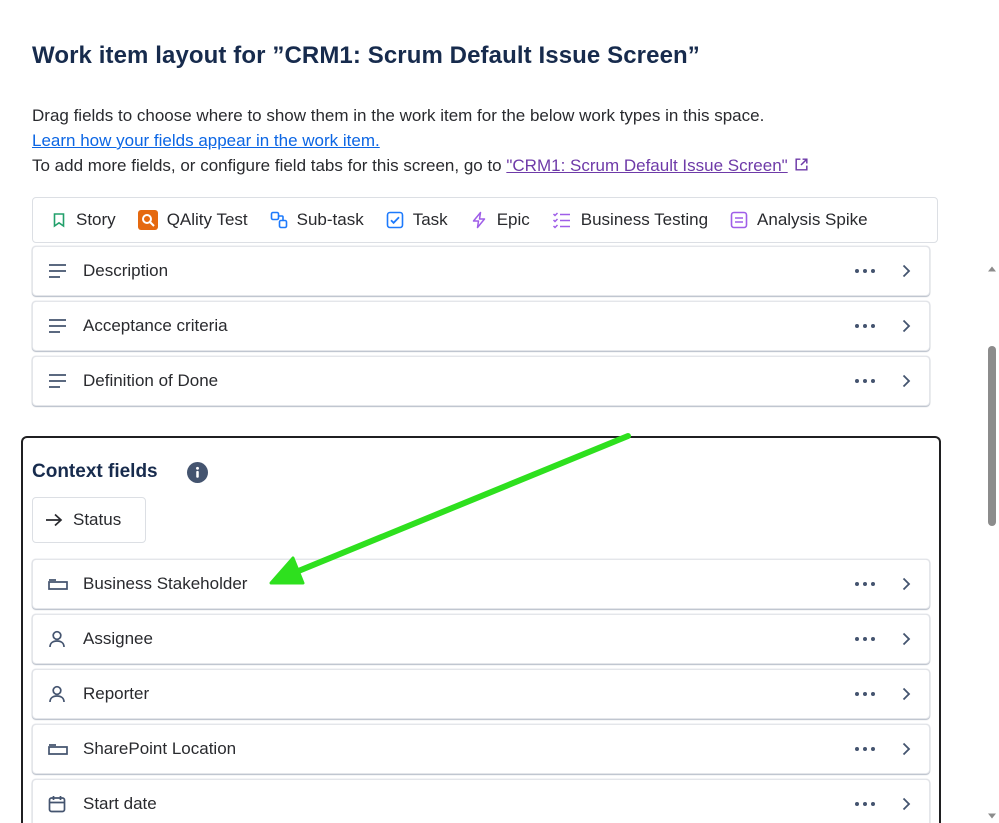 Image resolution: width=999 pixels, height=823 pixels. Describe the element at coordinates (992, 816) in the screenshot. I see `scroll-down-icon` at that location.